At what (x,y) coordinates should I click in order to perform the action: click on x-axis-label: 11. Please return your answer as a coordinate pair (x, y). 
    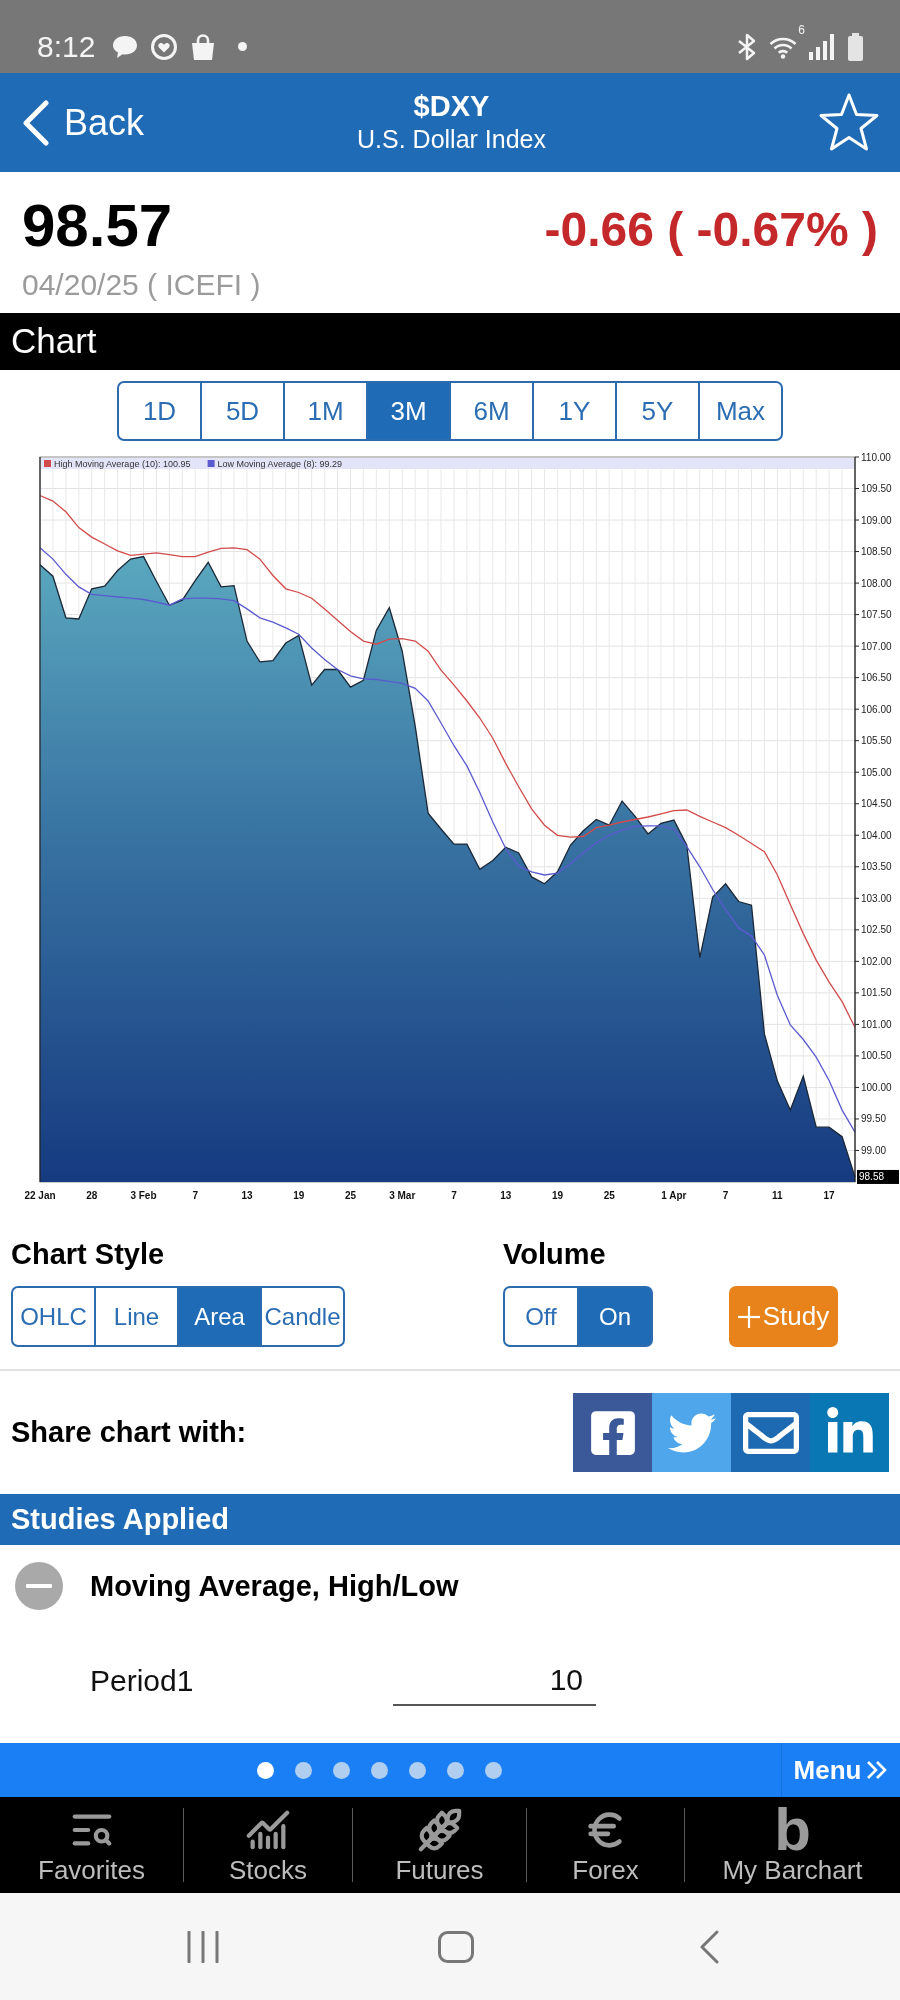
    Looking at the image, I should click on (777, 1195).